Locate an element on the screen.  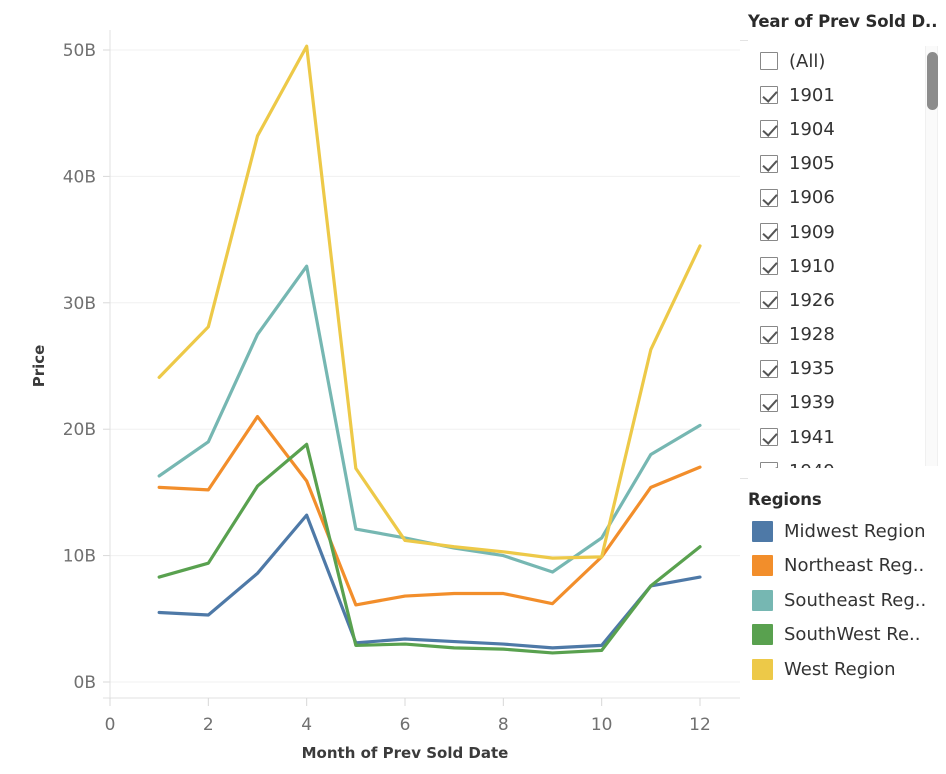
legend-title: Regions is located at coordinates (785, 499).